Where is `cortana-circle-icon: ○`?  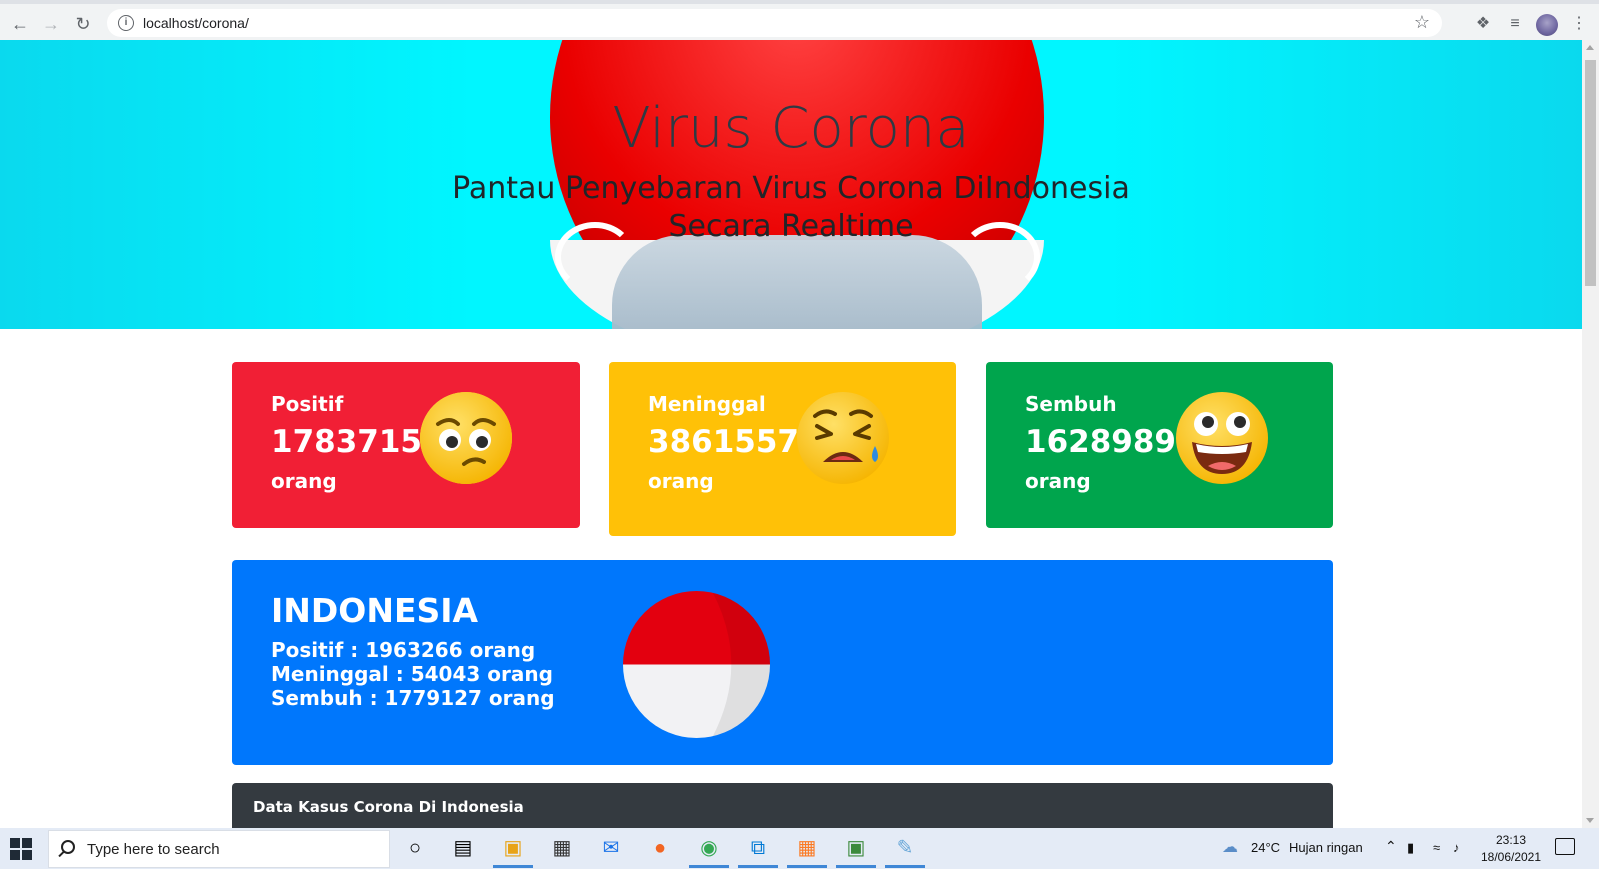 cortana-circle-icon: ○ is located at coordinates (415, 848).